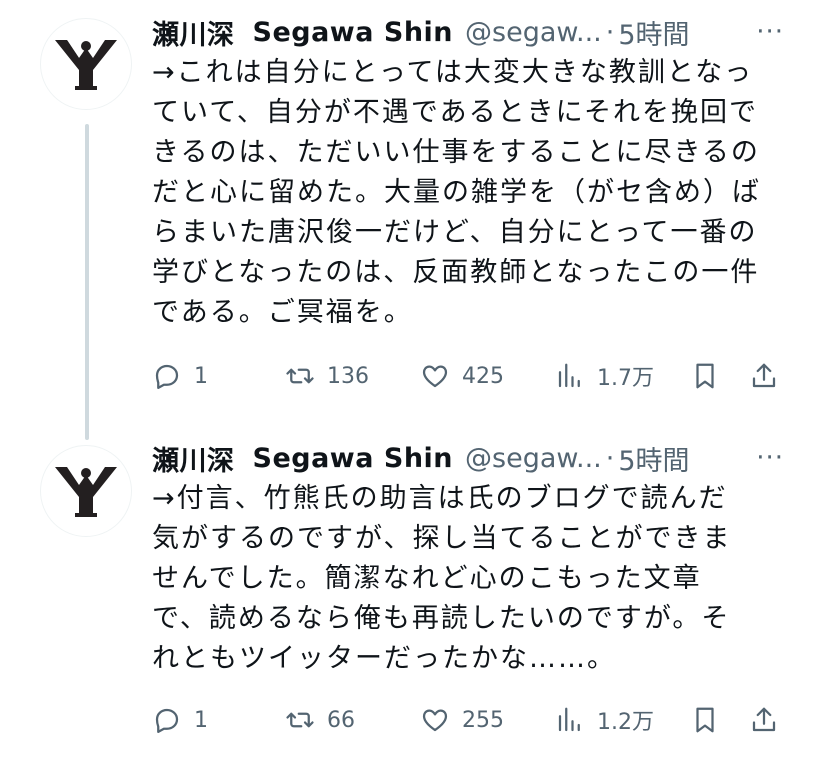 This screenshot has height=757, width=828. Describe the element at coordinates (282, 312) in the screenshot. I see `tweet-text-line: である。ご冥福を。` at that location.